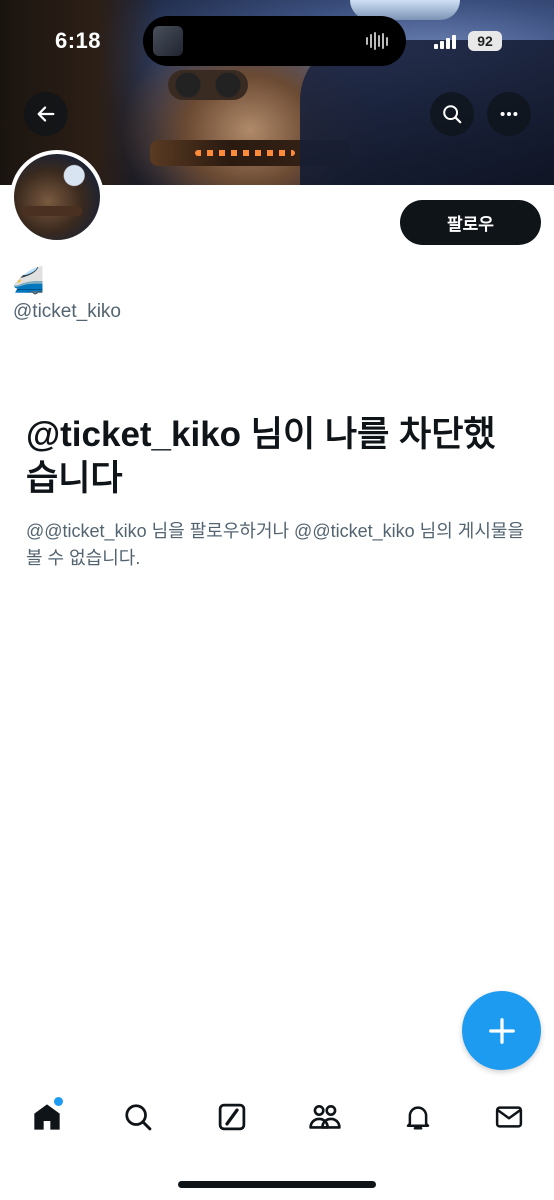 This screenshot has width=554, height=1200. What do you see at coordinates (277, 1117) in the screenshot?
I see `bottom-nav` at bounding box center [277, 1117].